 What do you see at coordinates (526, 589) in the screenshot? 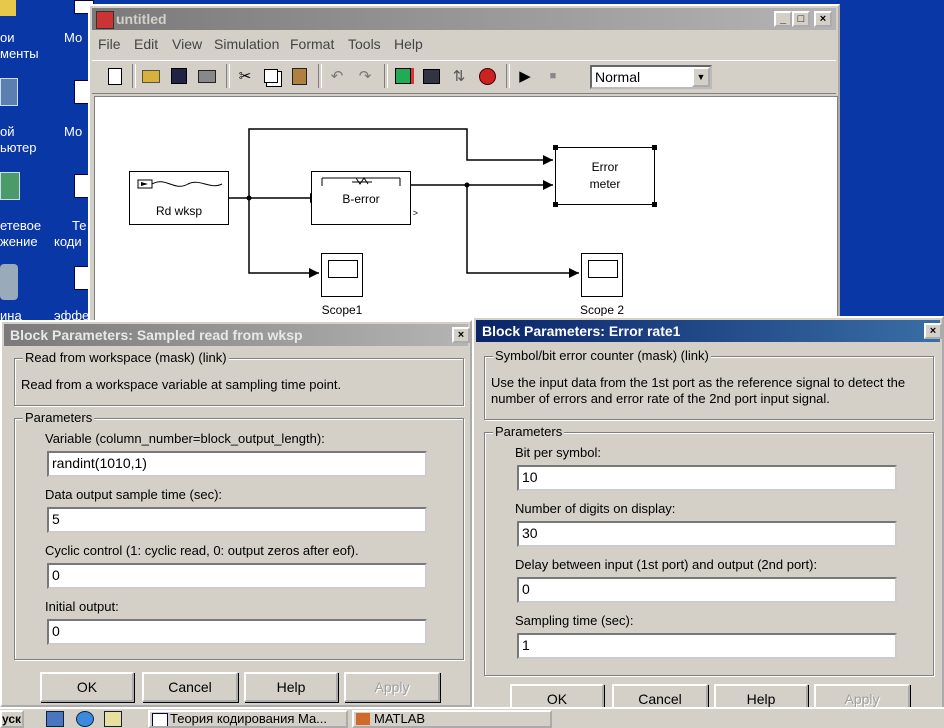
I see `delay-value: 0` at bounding box center [526, 589].